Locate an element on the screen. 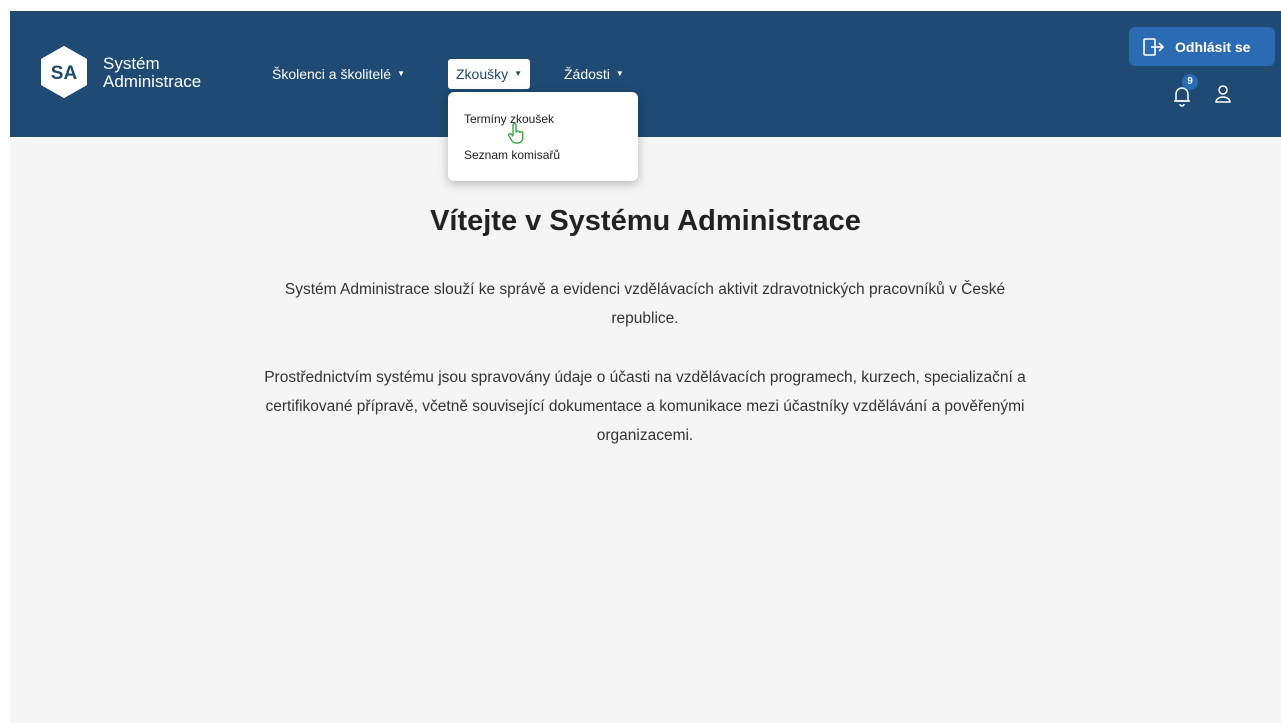 The height and width of the screenshot is (723, 1281). logo-text: SA is located at coordinates (64, 73).